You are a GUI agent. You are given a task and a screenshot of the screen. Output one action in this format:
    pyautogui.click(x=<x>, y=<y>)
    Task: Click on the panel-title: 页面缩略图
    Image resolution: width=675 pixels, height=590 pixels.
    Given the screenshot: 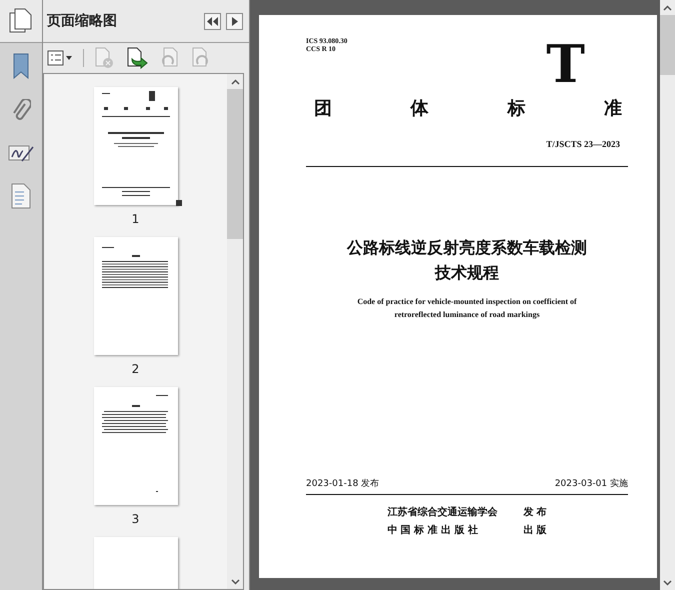 What is the action you would take?
    pyautogui.click(x=82, y=21)
    